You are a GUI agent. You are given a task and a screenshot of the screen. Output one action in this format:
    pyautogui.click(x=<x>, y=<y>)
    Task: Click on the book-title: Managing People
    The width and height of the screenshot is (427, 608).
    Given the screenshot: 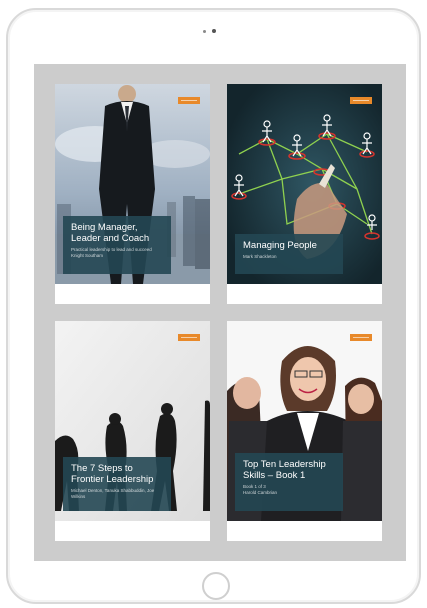 What is the action you would take?
    pyautogui.click(x=280, y=245)
    